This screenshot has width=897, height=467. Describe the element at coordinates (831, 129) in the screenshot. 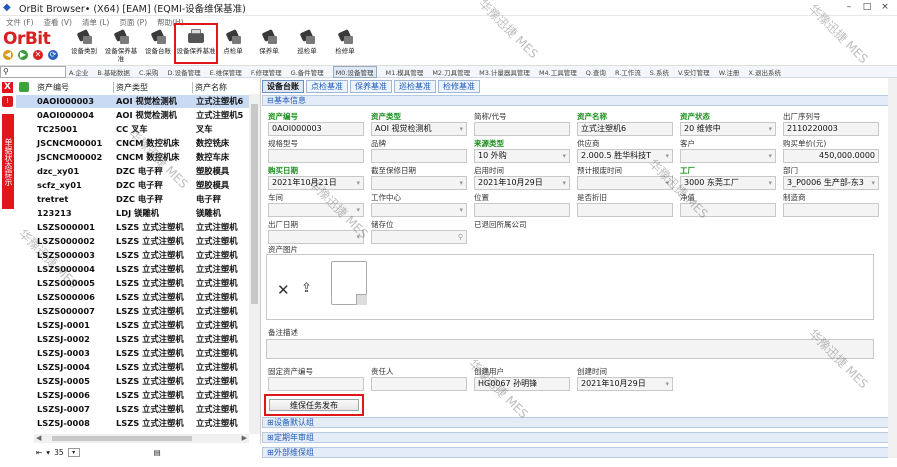

I see `serial-no-input: 2110220003` at that location.